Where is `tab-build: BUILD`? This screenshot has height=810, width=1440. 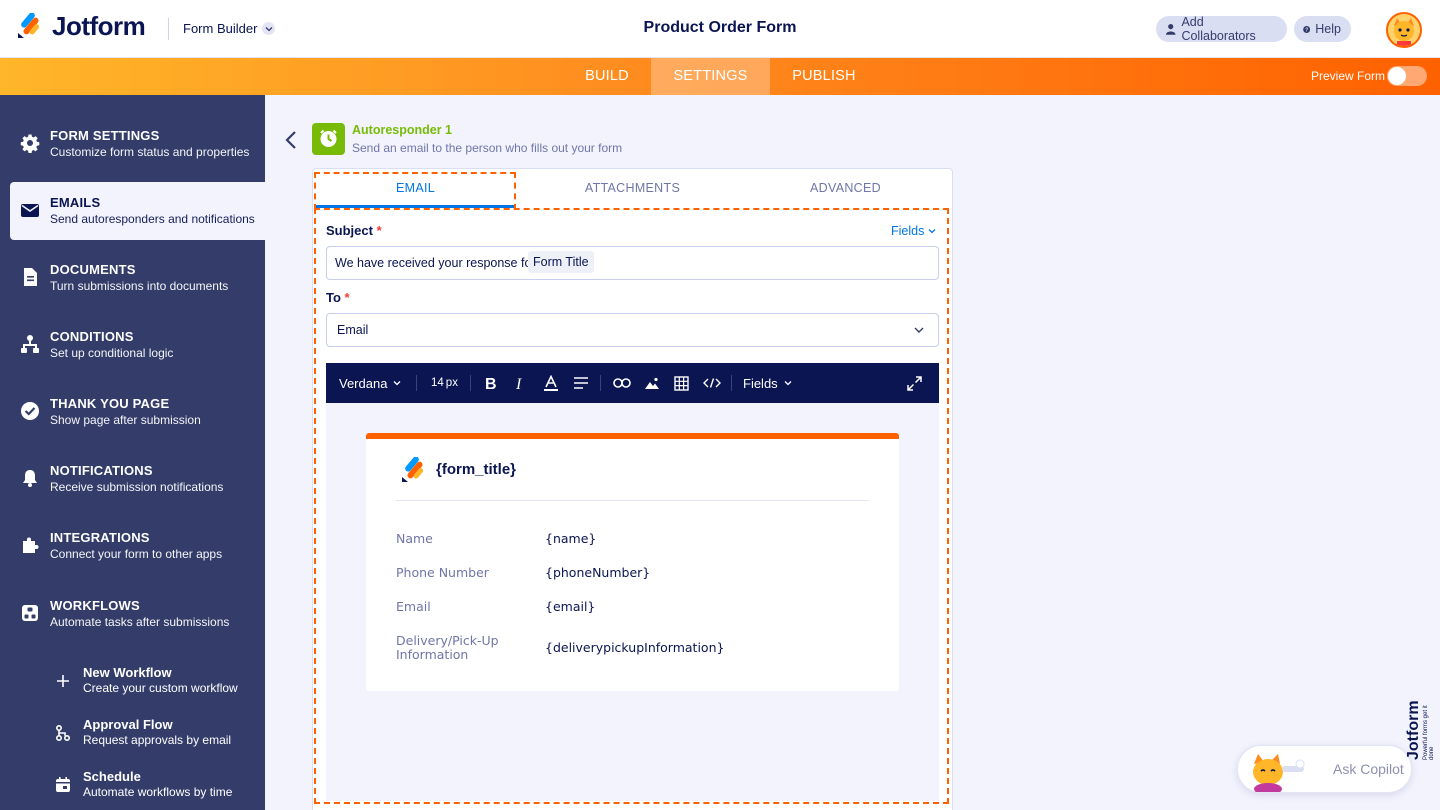 tab-build: BUILD is located at coordinates (607, 76).